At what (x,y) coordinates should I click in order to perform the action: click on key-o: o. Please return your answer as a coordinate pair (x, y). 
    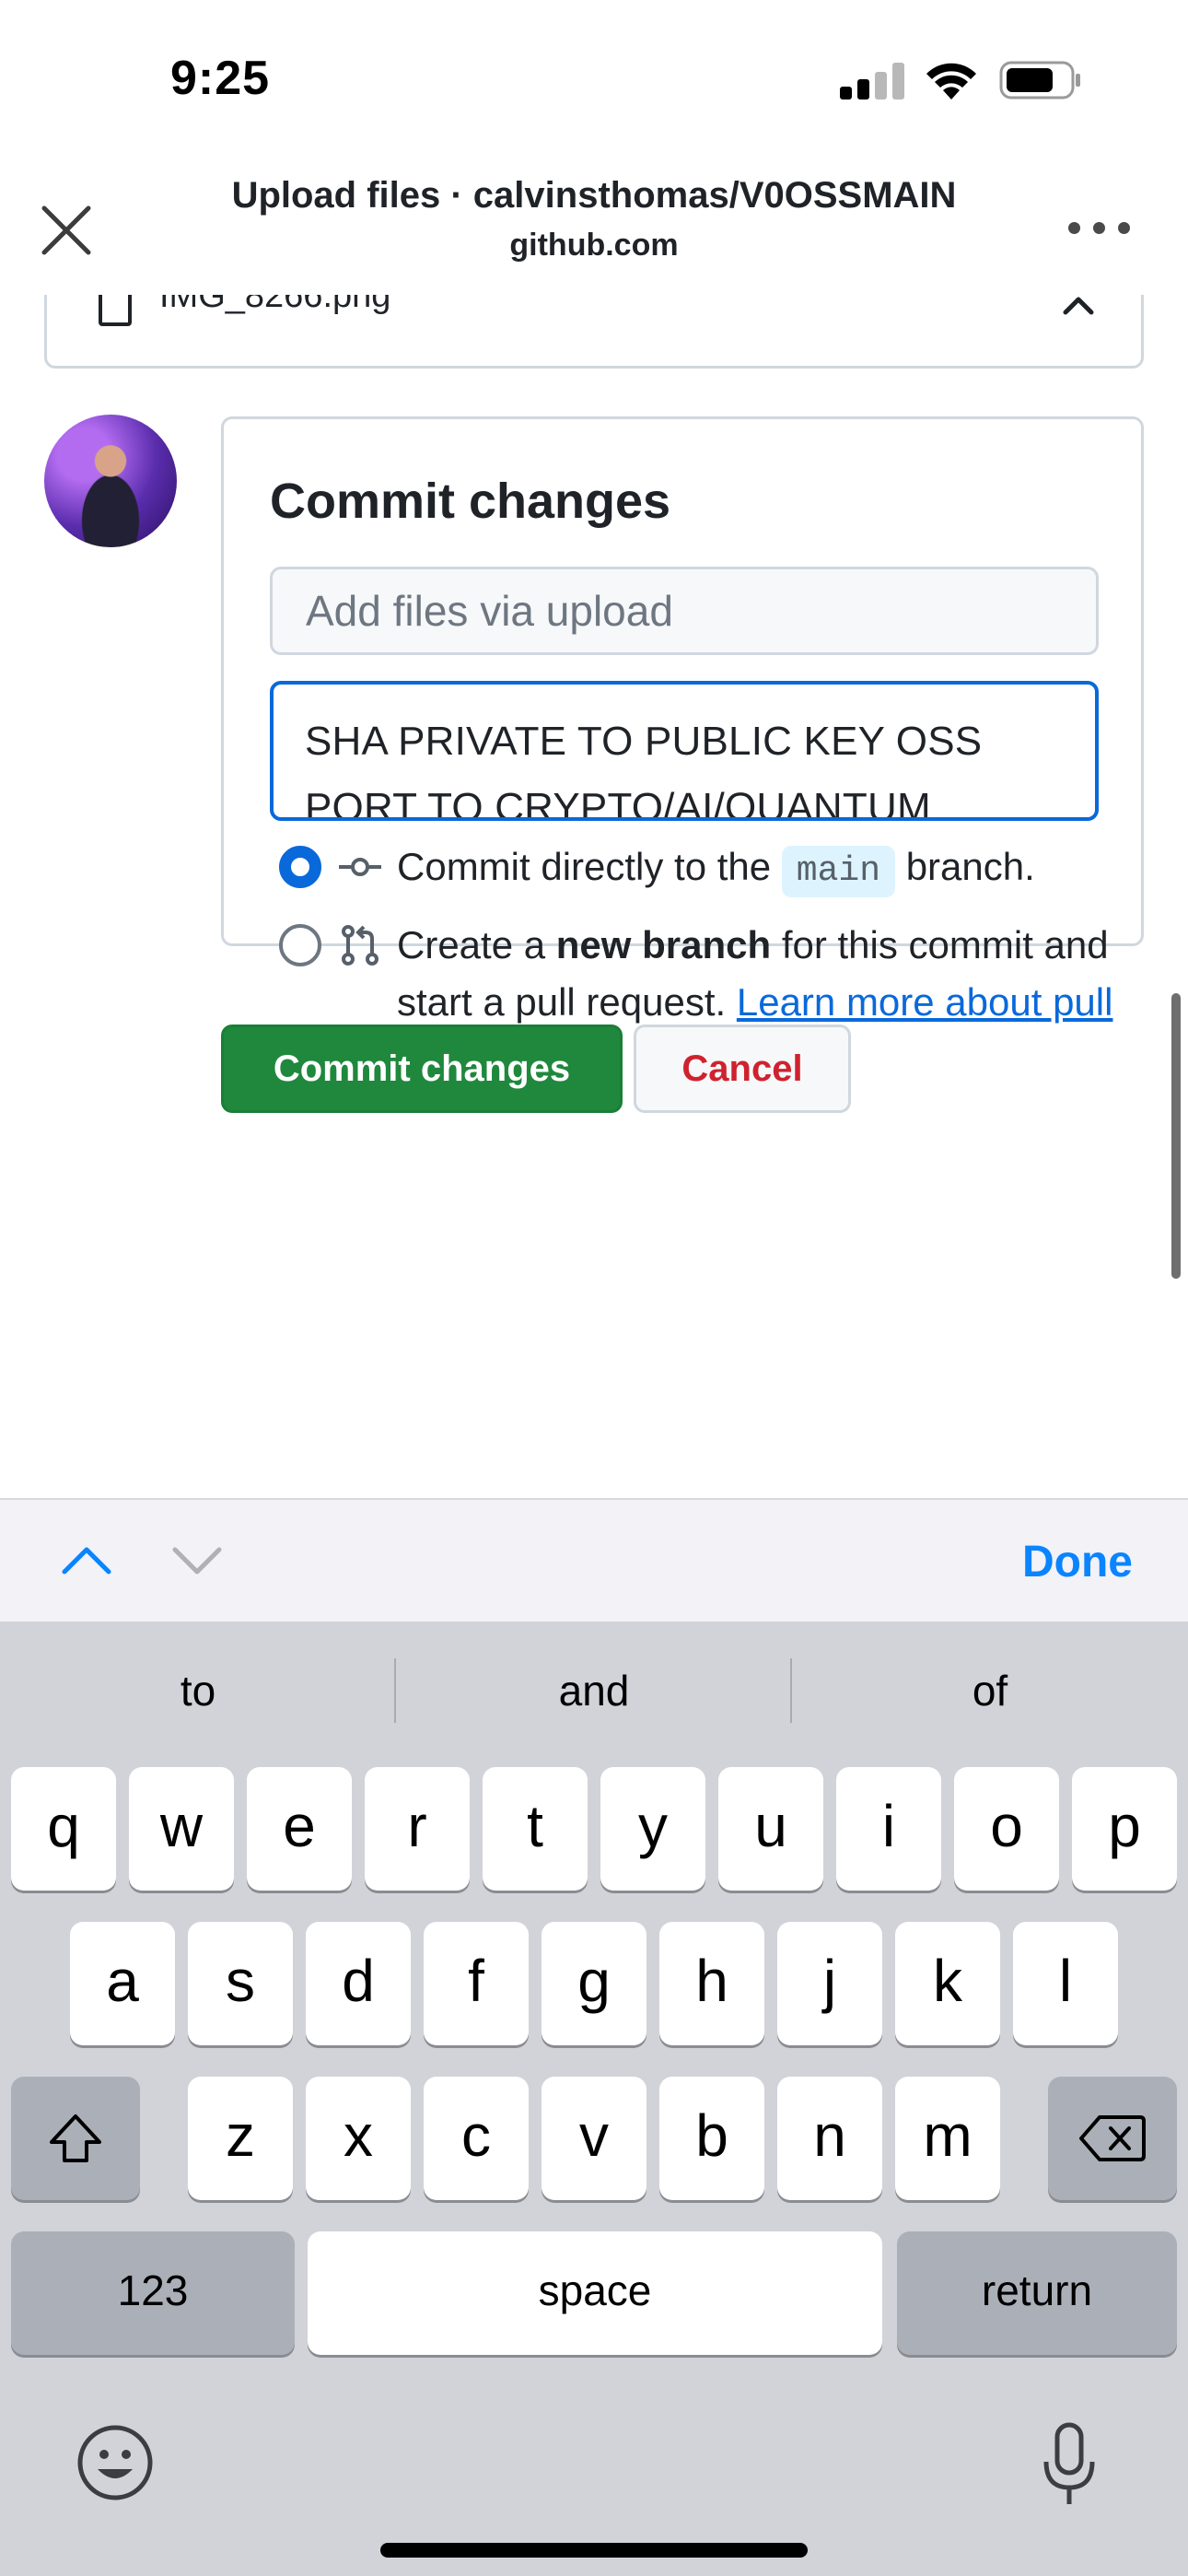
    Looking at the image, I should click on (1007, 1829).